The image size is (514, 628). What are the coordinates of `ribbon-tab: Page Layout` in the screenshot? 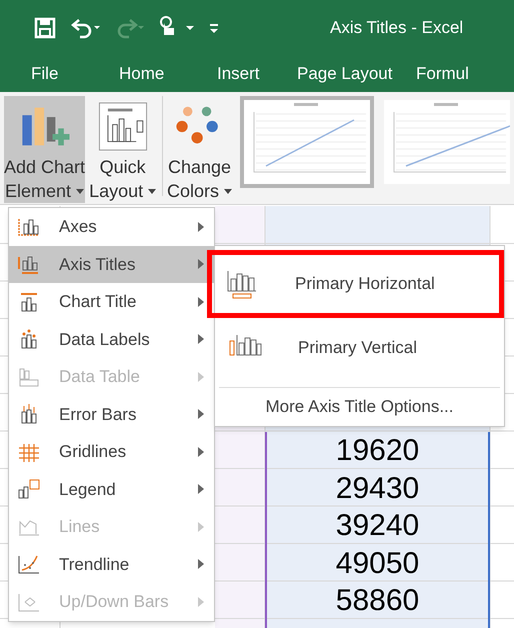 It's located at (356, 73).